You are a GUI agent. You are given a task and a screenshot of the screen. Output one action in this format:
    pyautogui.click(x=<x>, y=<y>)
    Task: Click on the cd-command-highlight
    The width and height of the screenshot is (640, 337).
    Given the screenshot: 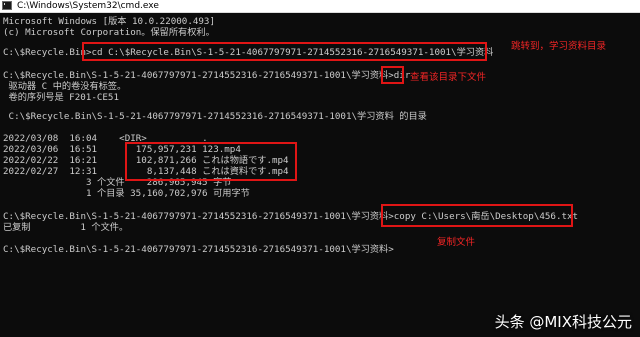 What is the action you would take?
    pyautogui.click(x=284, y=51)
    